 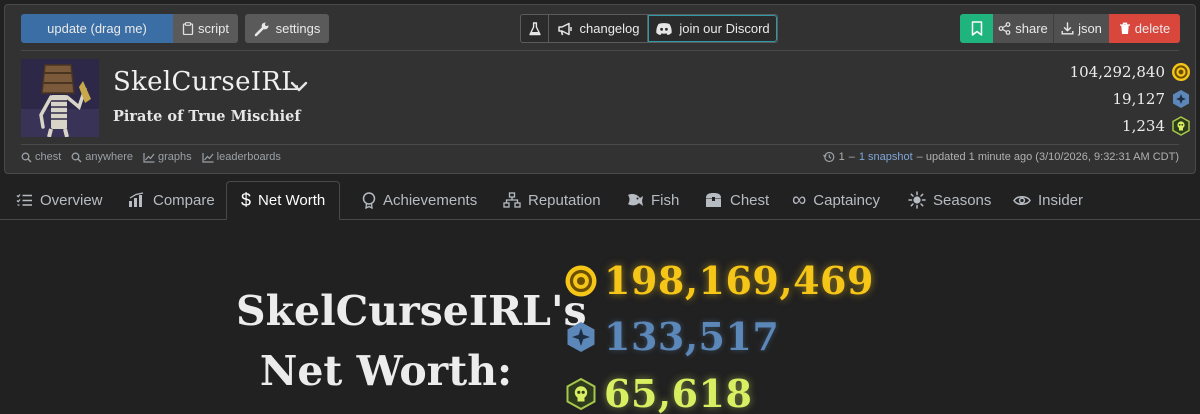 What do you see at coordinates (1143, 126) in the screenshot?
I see `ancient-coin-value: 1,234` at bounding box center [1143, 126].